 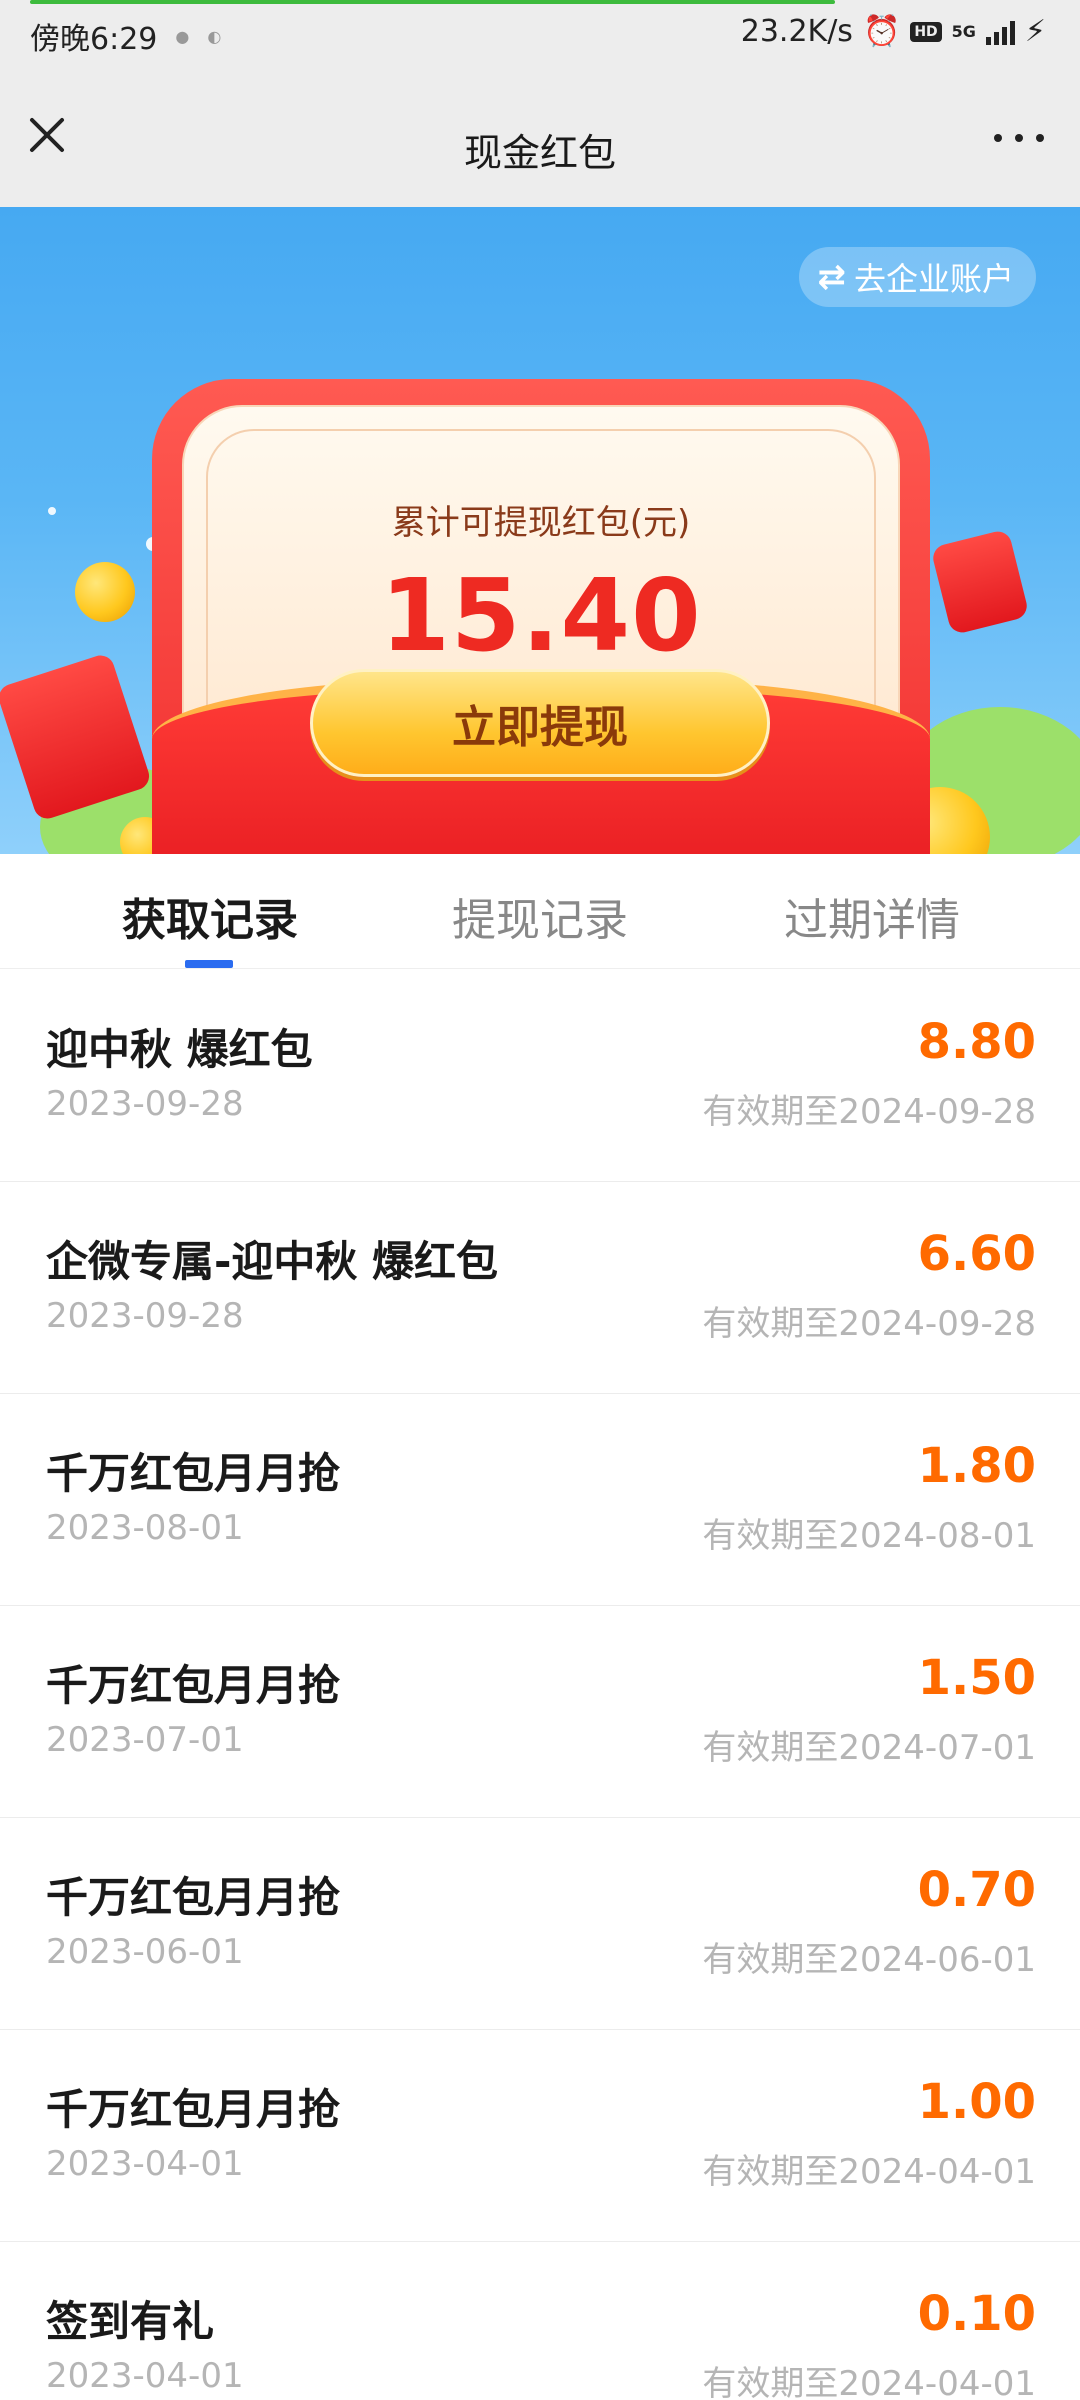 What do you see at coordinates (926, 31) in the screenshot?
I see `hd-badge: HD` at bounding box center [926, 31].